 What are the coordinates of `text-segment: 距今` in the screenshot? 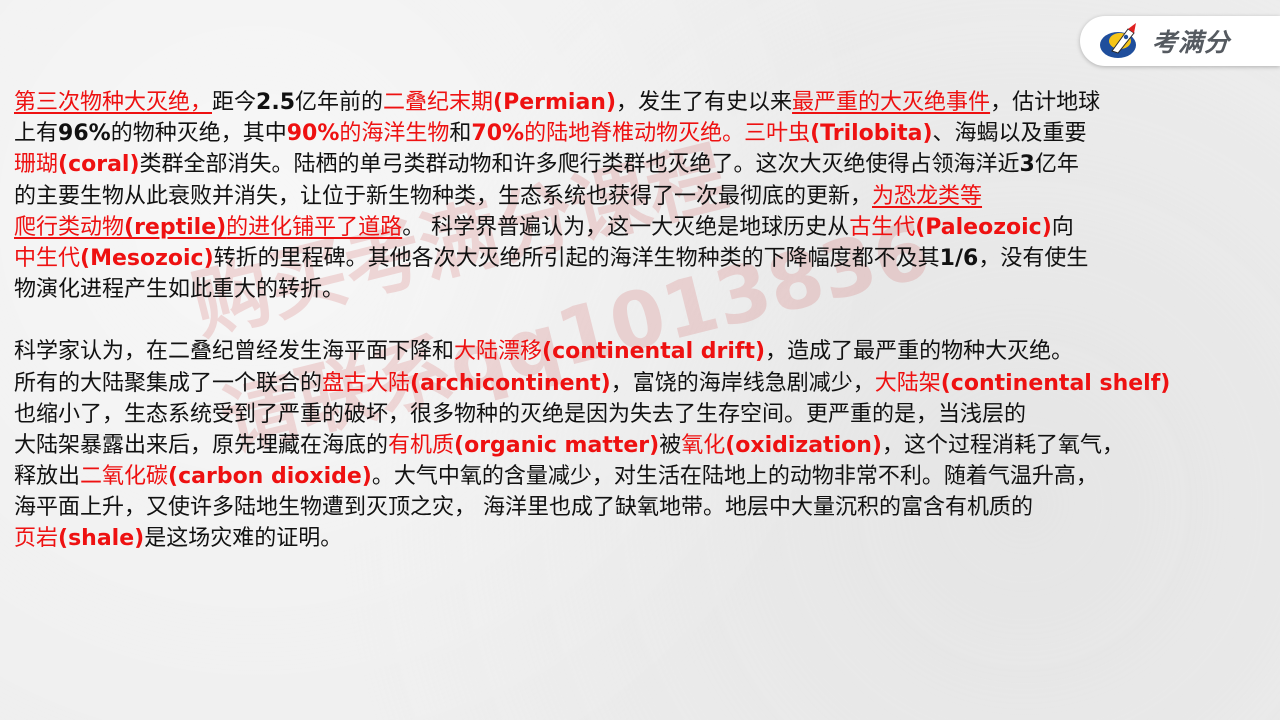 It's located at (234, 102).